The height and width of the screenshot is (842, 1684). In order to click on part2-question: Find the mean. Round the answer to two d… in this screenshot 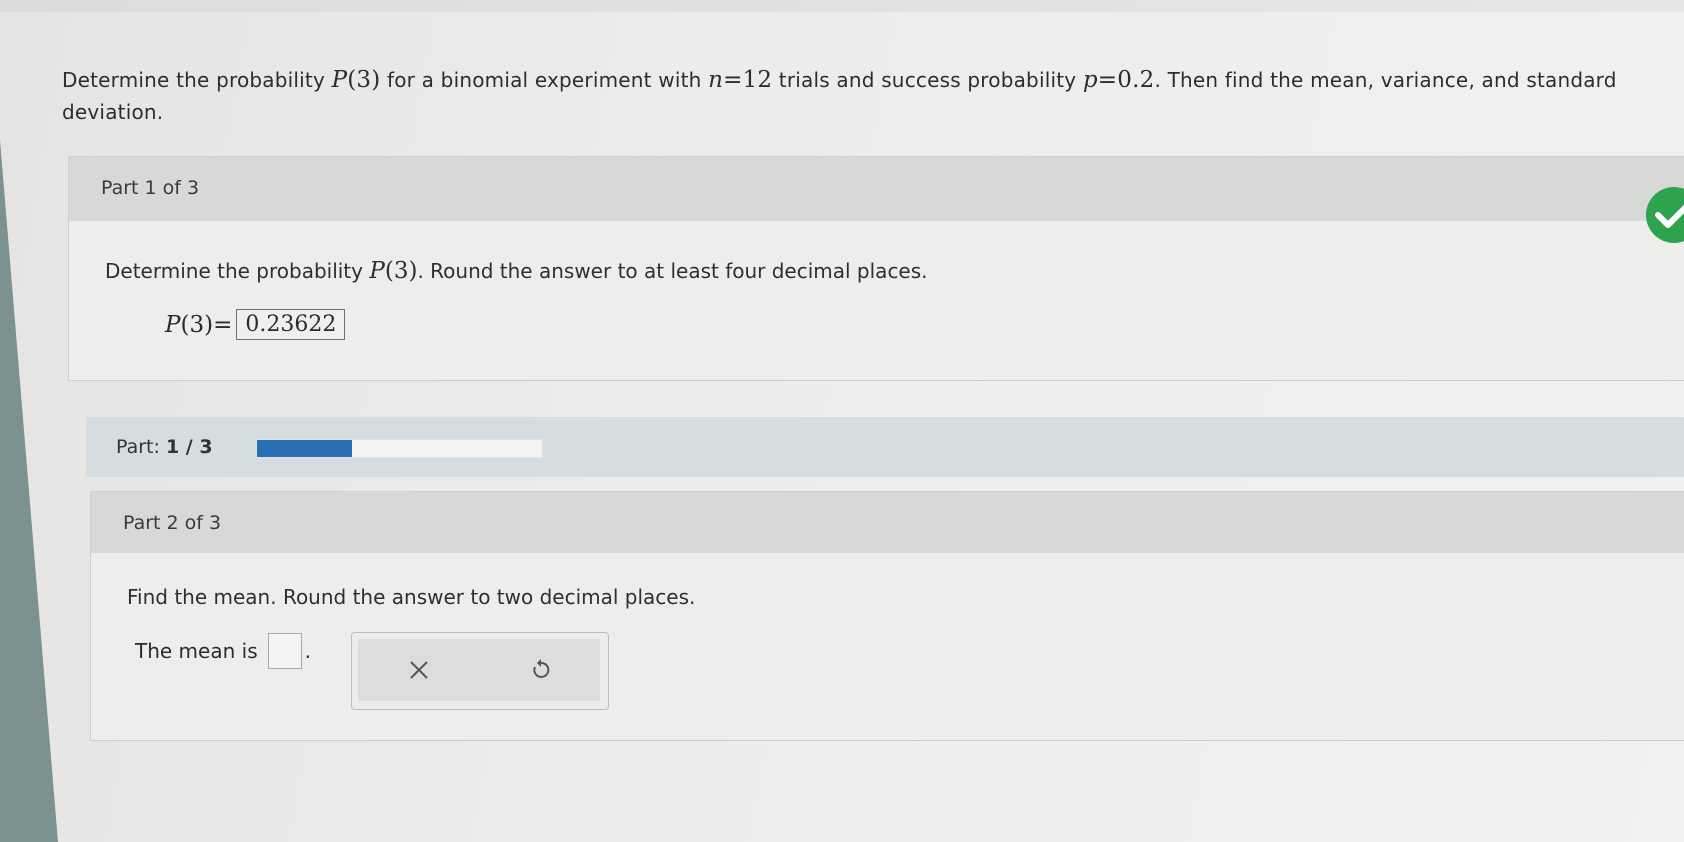, I will do `click(411, 597)`.